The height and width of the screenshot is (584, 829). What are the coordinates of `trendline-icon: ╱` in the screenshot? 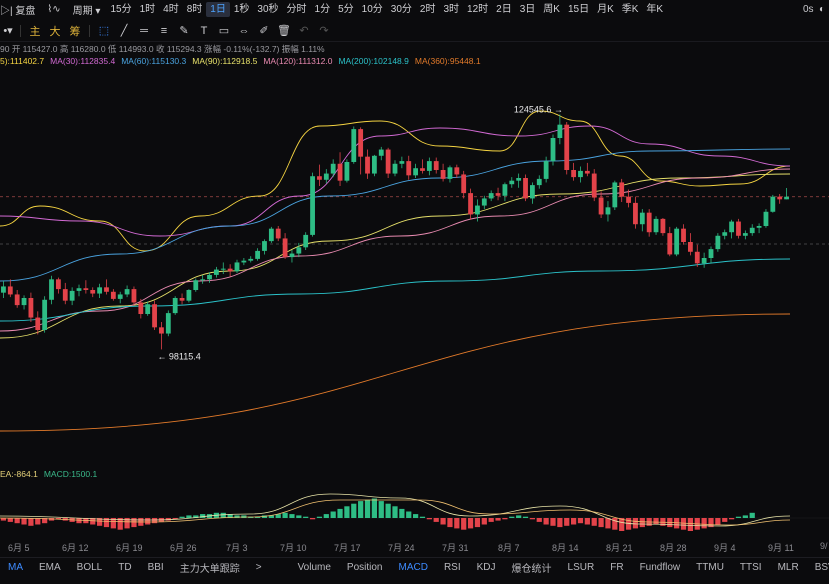 It's located at (124, 31).